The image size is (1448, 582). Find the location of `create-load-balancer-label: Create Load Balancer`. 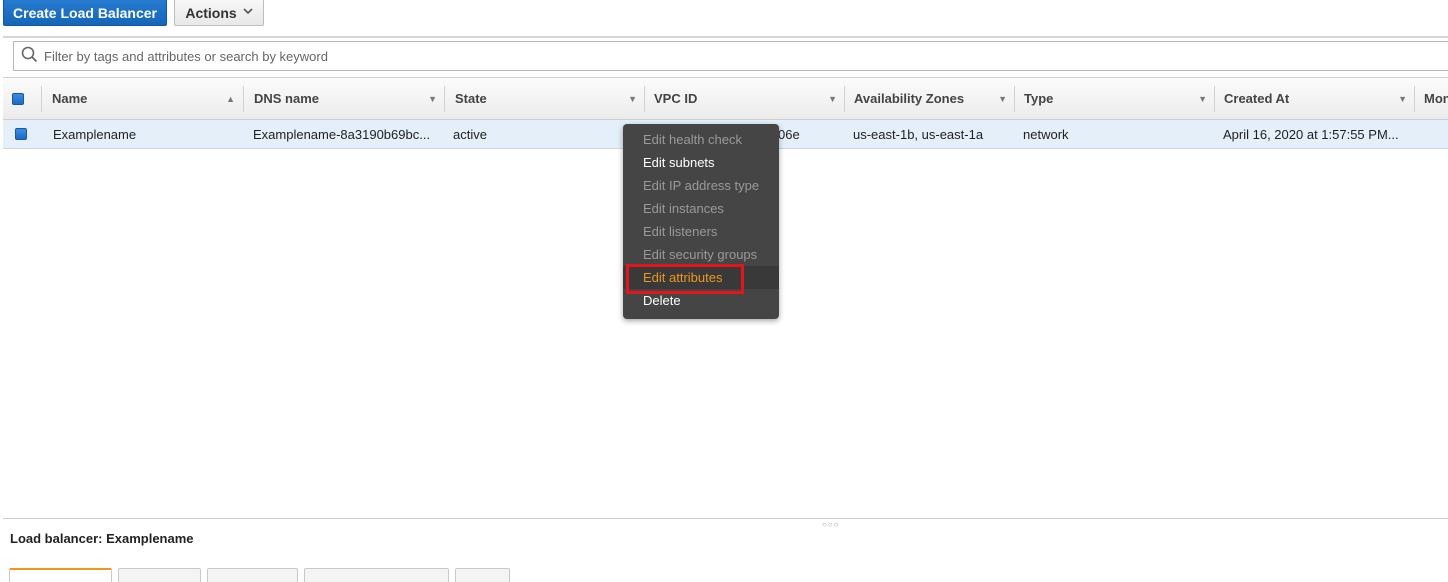

create-load-balancer-label: Create Load Balancer is located at coordinates (85, 12).